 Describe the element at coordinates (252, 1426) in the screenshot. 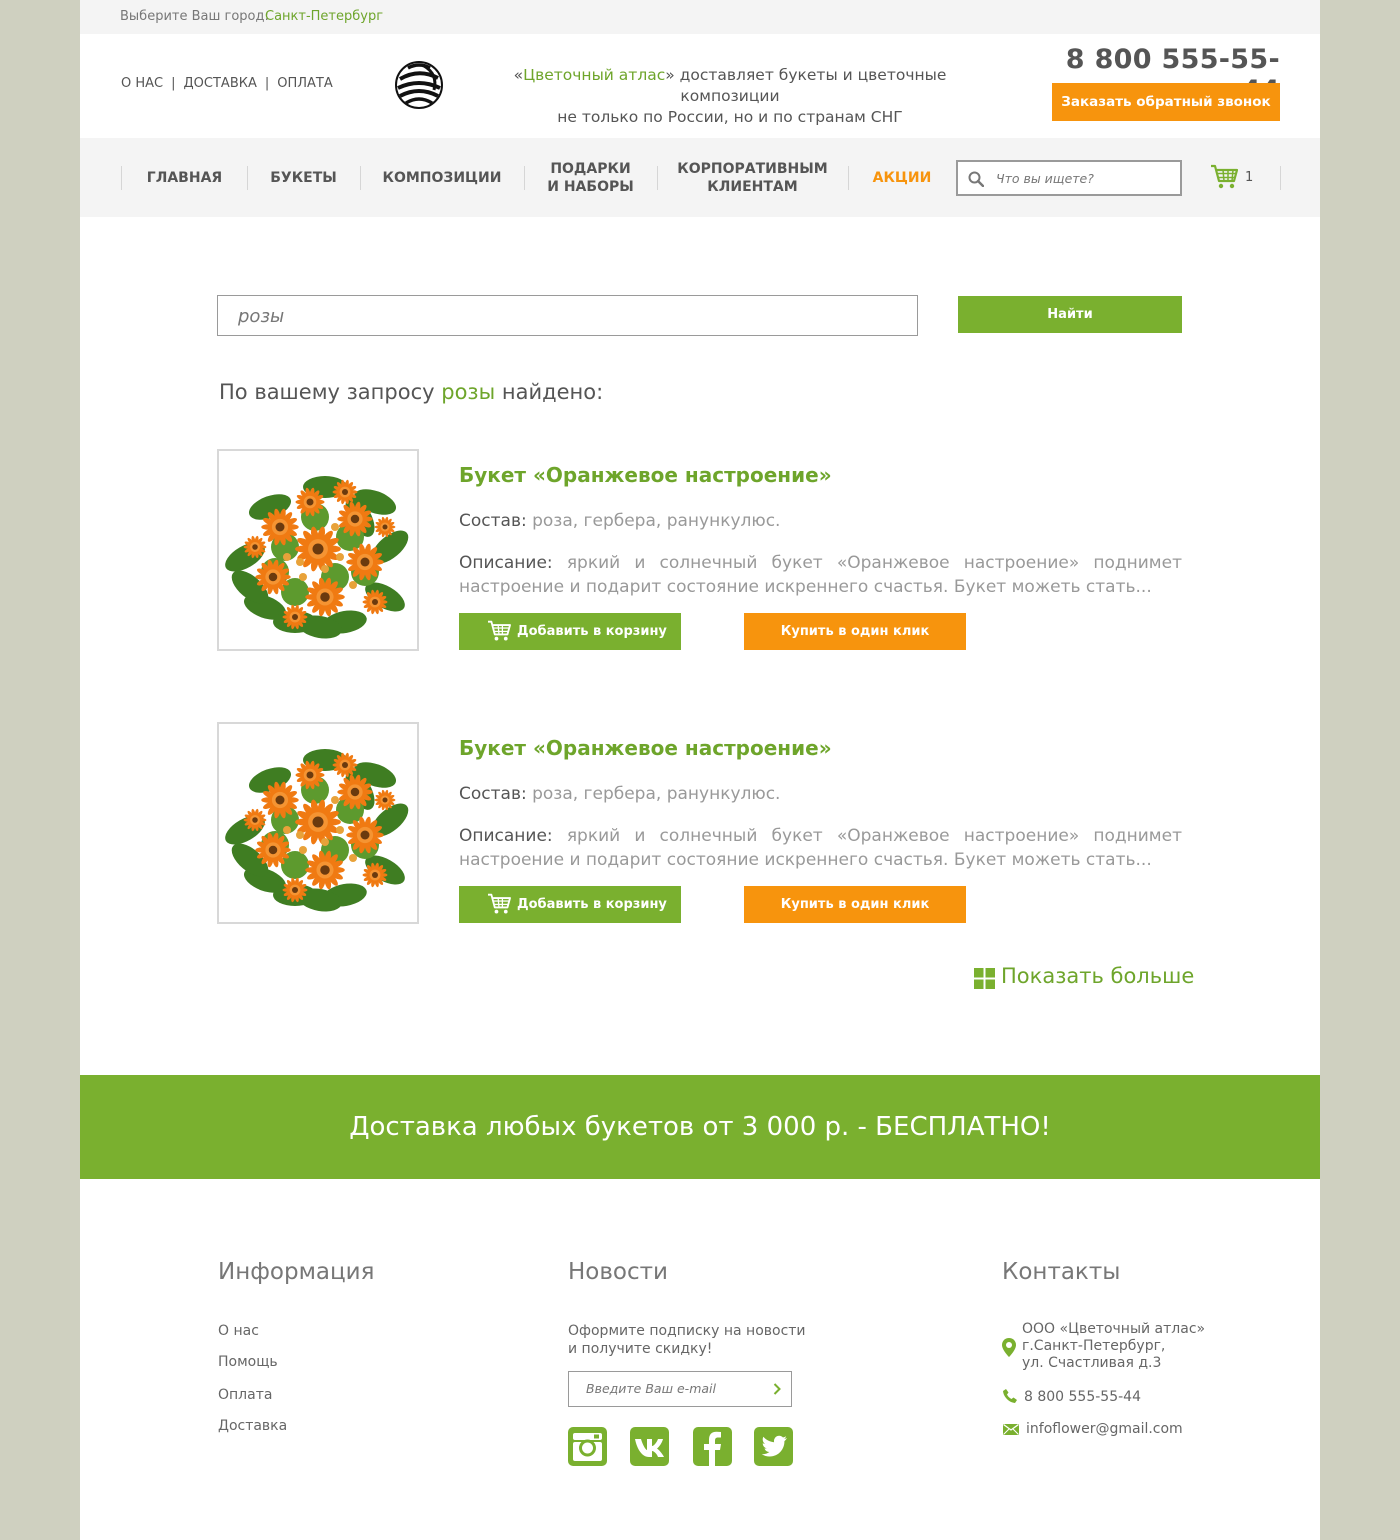

I see `footer-link-delivery: Доставка` at that location.